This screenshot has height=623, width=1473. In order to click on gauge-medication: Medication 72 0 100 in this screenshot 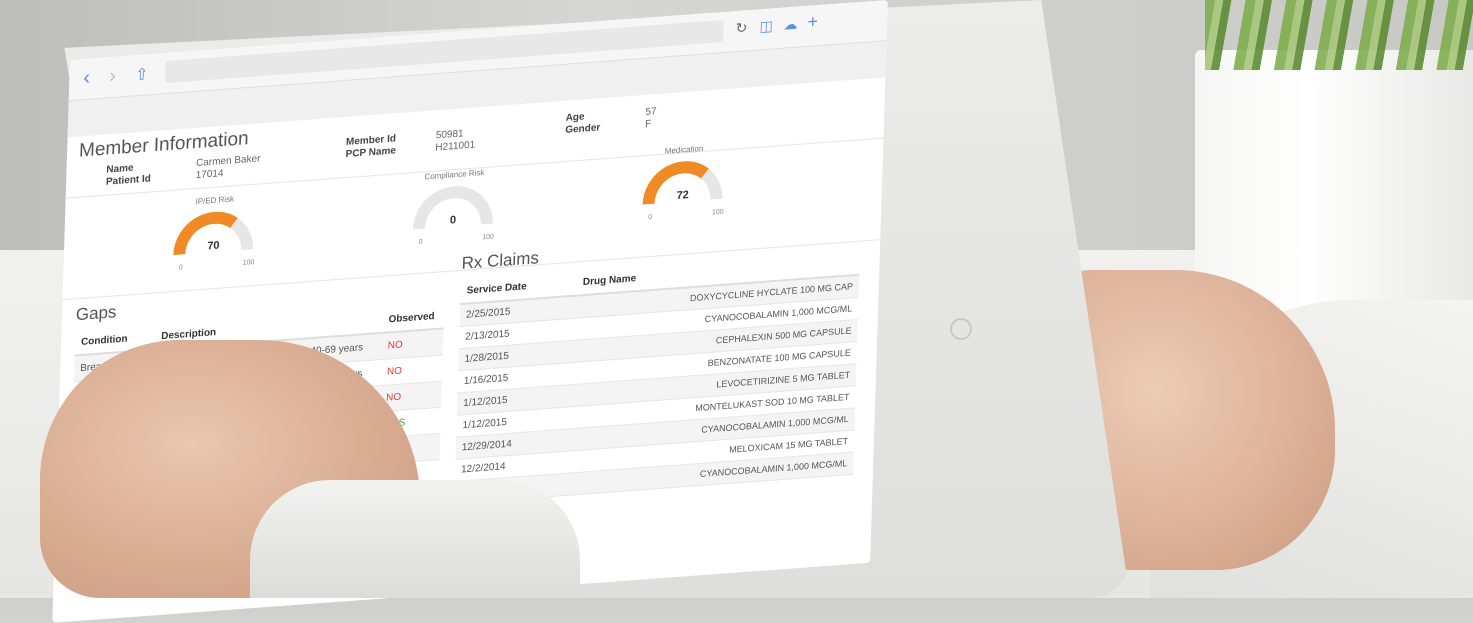, I will do `click(683, 185)`.